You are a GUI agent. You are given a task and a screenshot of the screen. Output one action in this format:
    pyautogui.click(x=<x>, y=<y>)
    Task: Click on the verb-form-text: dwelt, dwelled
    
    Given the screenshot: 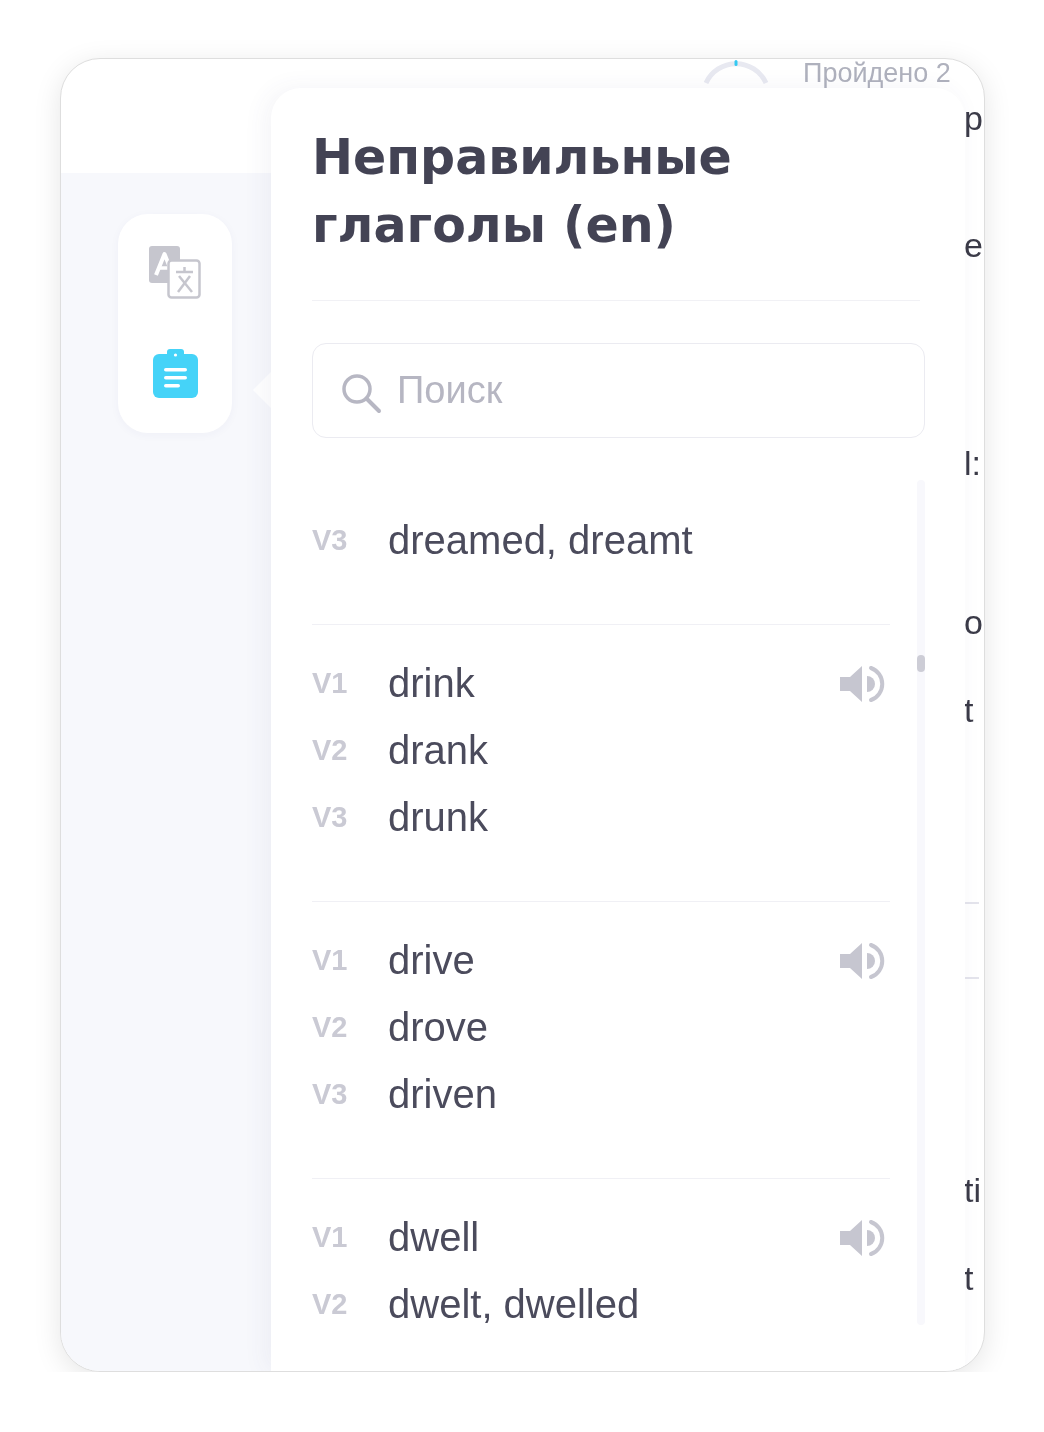 What is the action you would take?
    pyautogui.click(x=514, y=1303)
    